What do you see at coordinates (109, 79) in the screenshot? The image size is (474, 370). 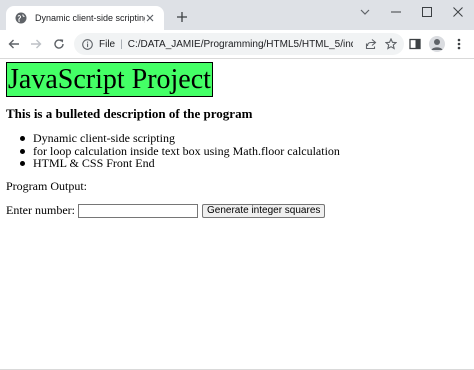 I see `page-title: JavaScript Project` at bounding box center [109, 79].